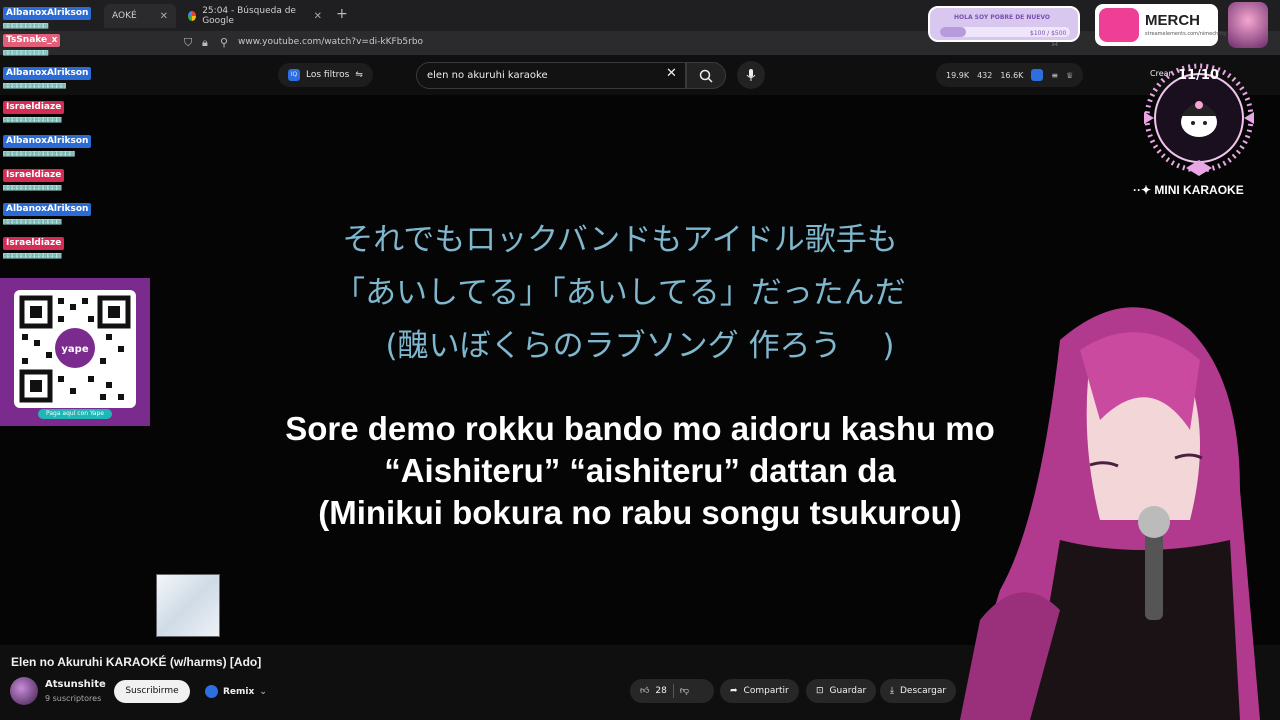 This screenshot has width=1280, height=720. Describe the element at coordinates (124, 16) in the screenshot. I see `tab-label: AOKÉ` at that location.